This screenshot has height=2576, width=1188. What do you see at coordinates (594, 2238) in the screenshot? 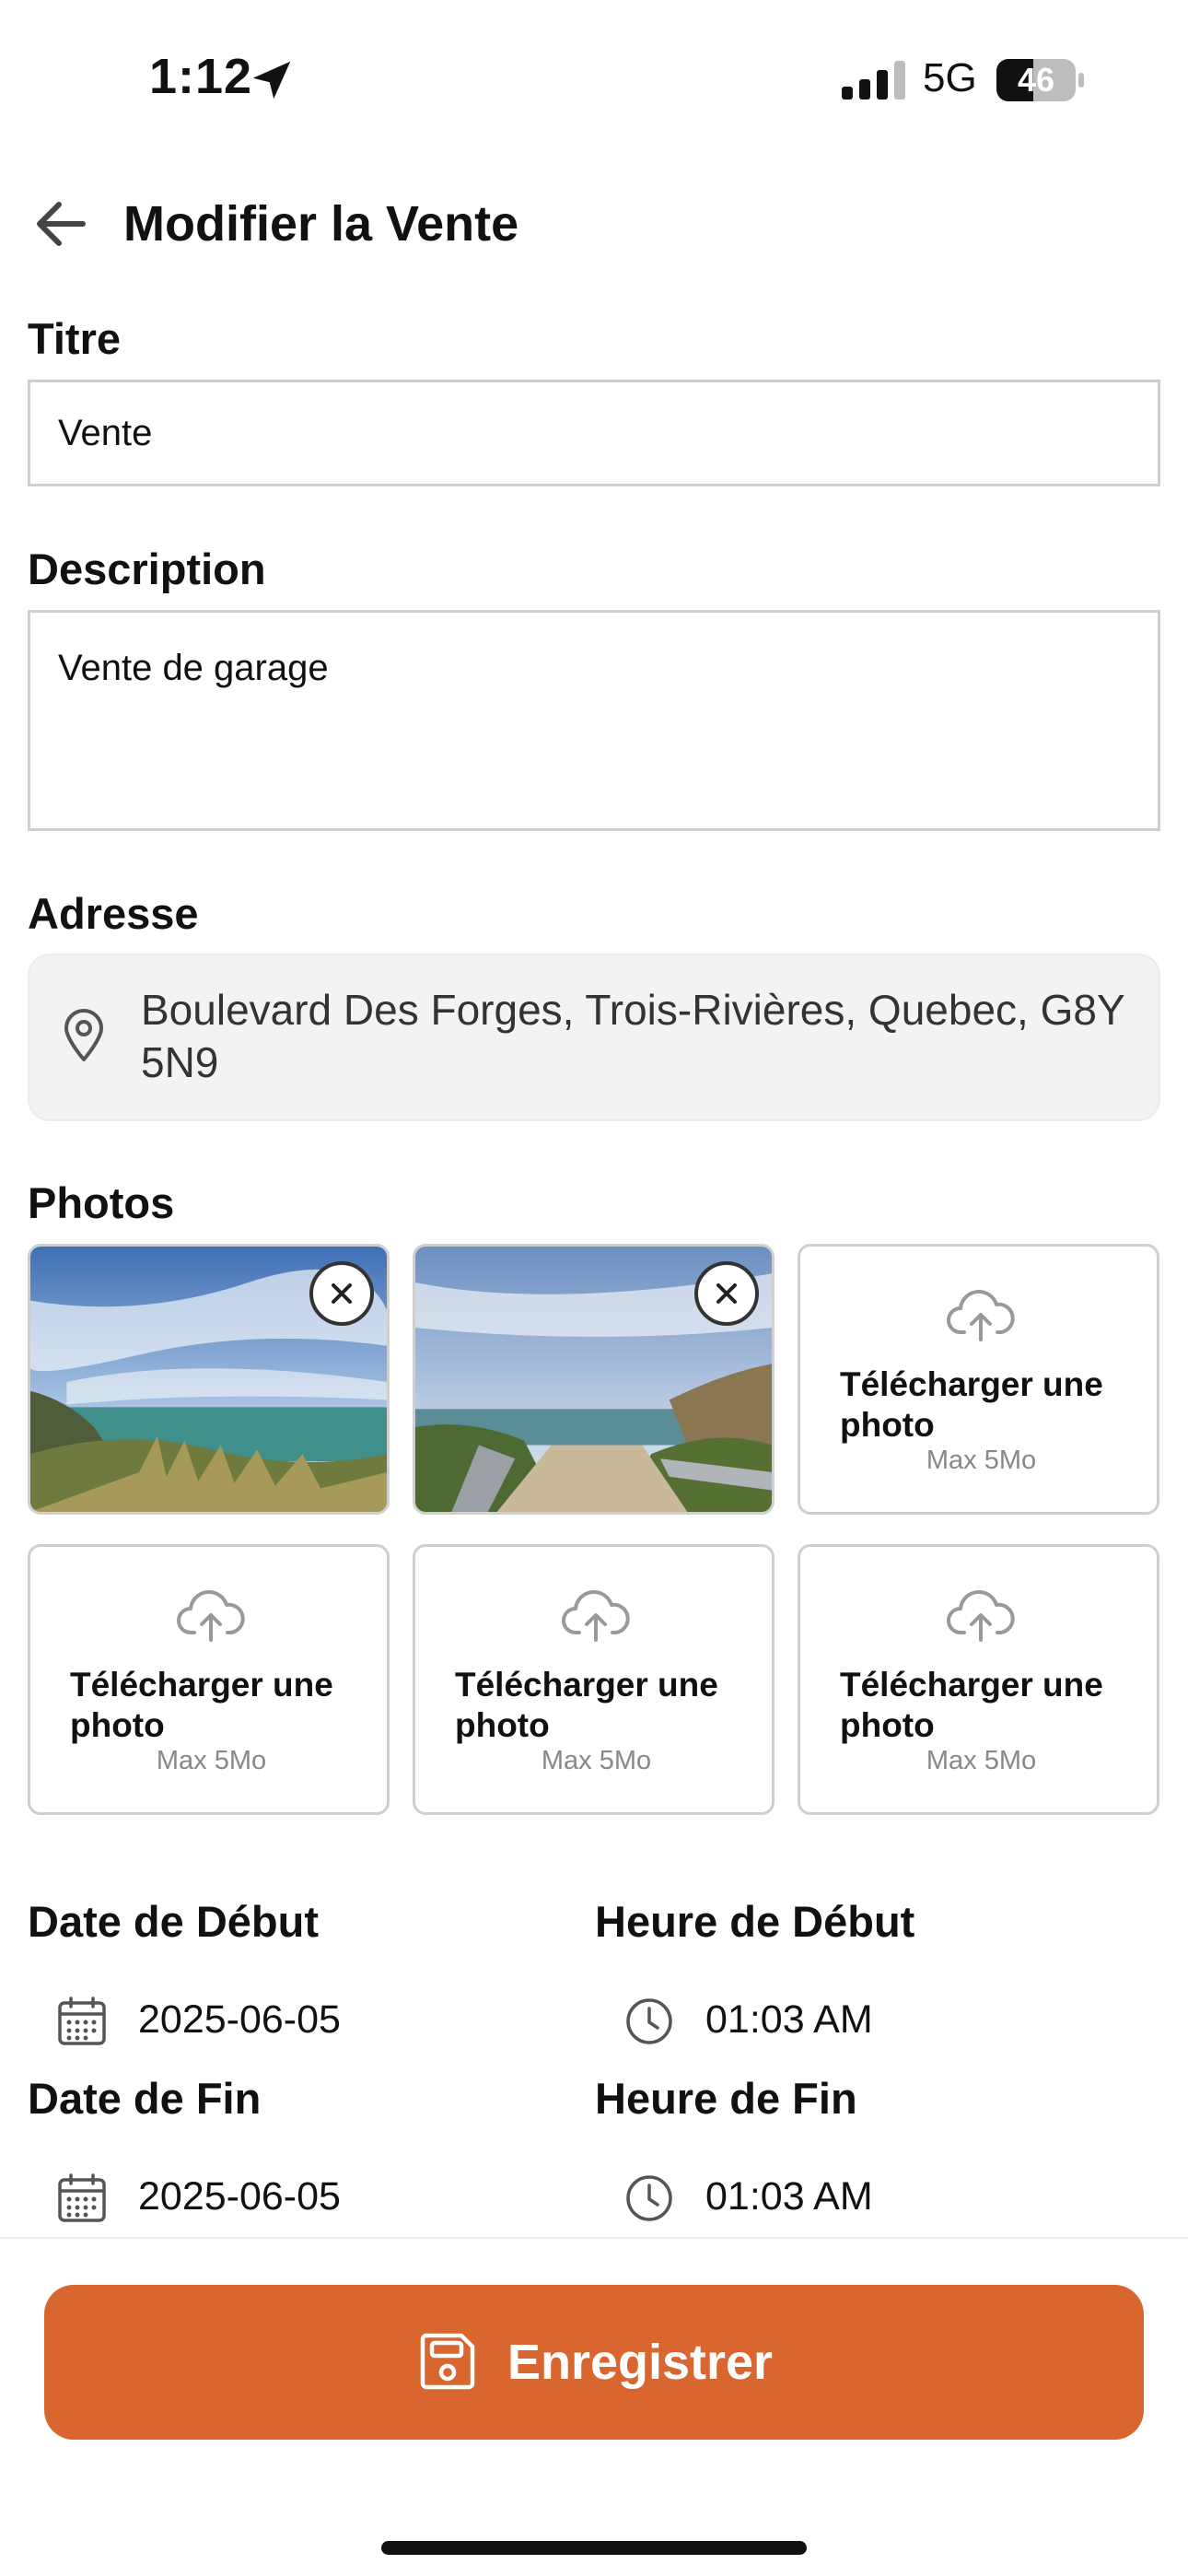
I see `footer-divider` at bounding box center [594, 2238].